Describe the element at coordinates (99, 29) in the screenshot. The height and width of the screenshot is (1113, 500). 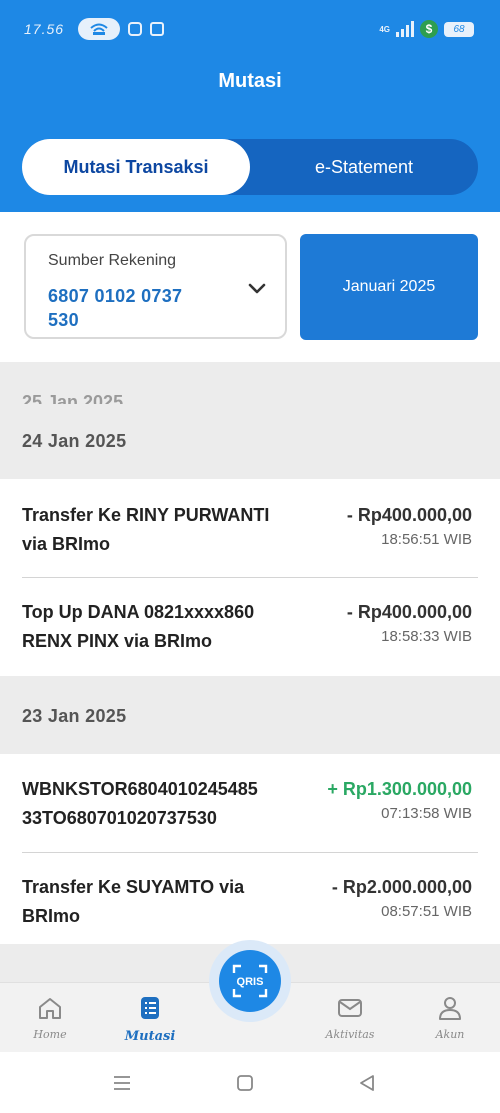
I see `hotspot-icon` at that location.